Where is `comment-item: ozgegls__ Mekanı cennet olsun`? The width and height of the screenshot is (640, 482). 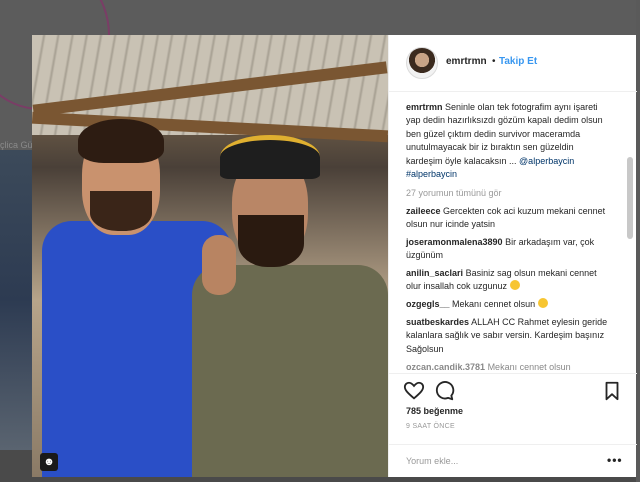 comment-item: ozgegls__ Mekanı cennet olsun is located at coordinates (509, 304).